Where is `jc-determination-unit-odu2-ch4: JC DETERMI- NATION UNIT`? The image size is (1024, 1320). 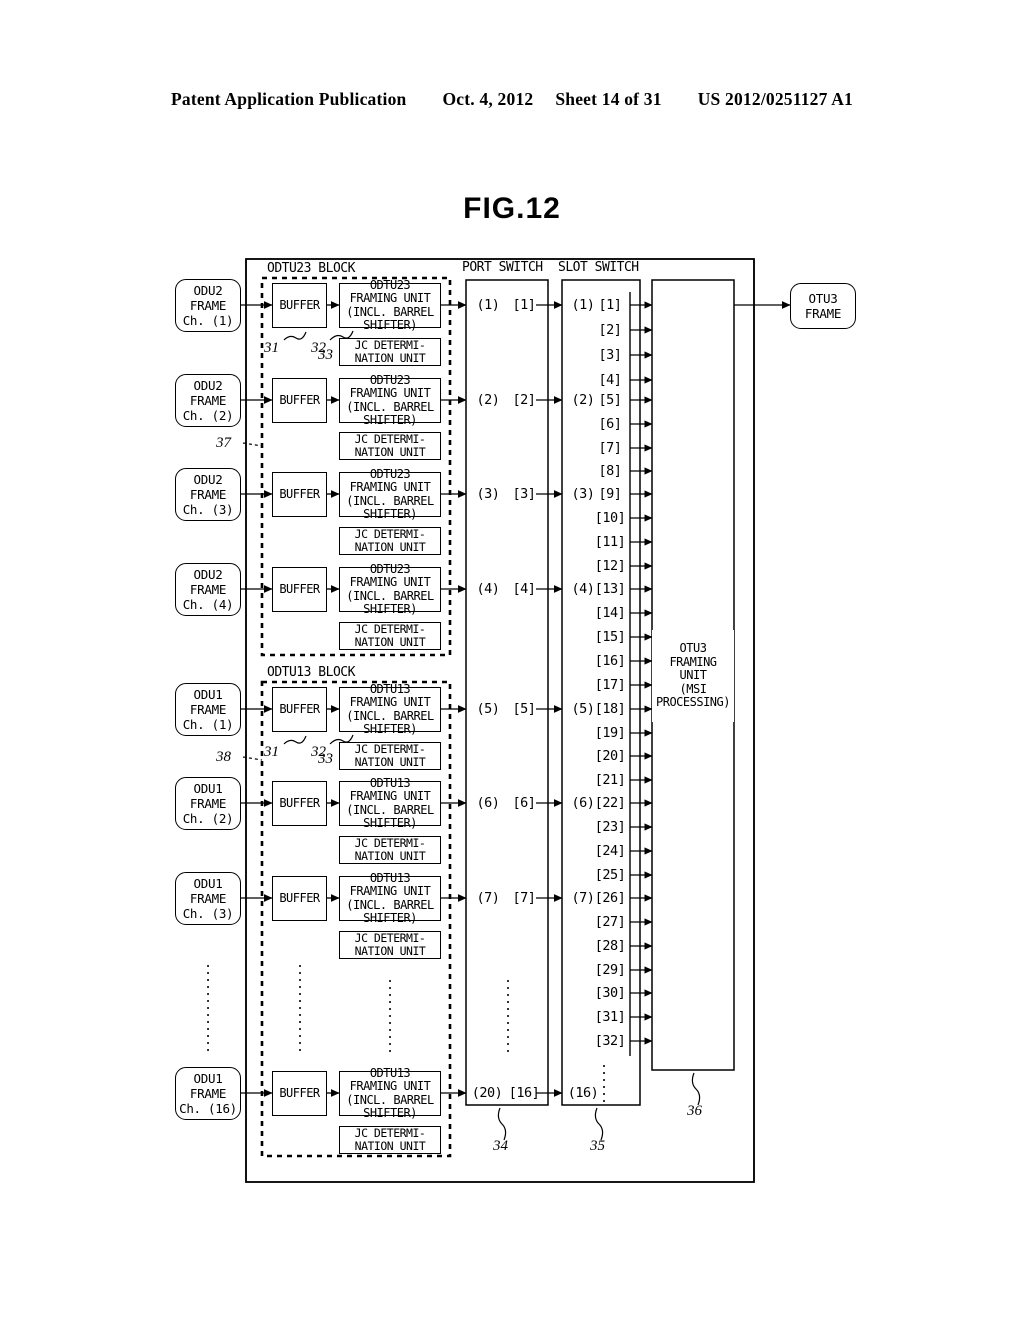
jc-determination-unit-odu2-ch4: JC DETERMI- NATION UNIT is located at coordinates (390, 636).